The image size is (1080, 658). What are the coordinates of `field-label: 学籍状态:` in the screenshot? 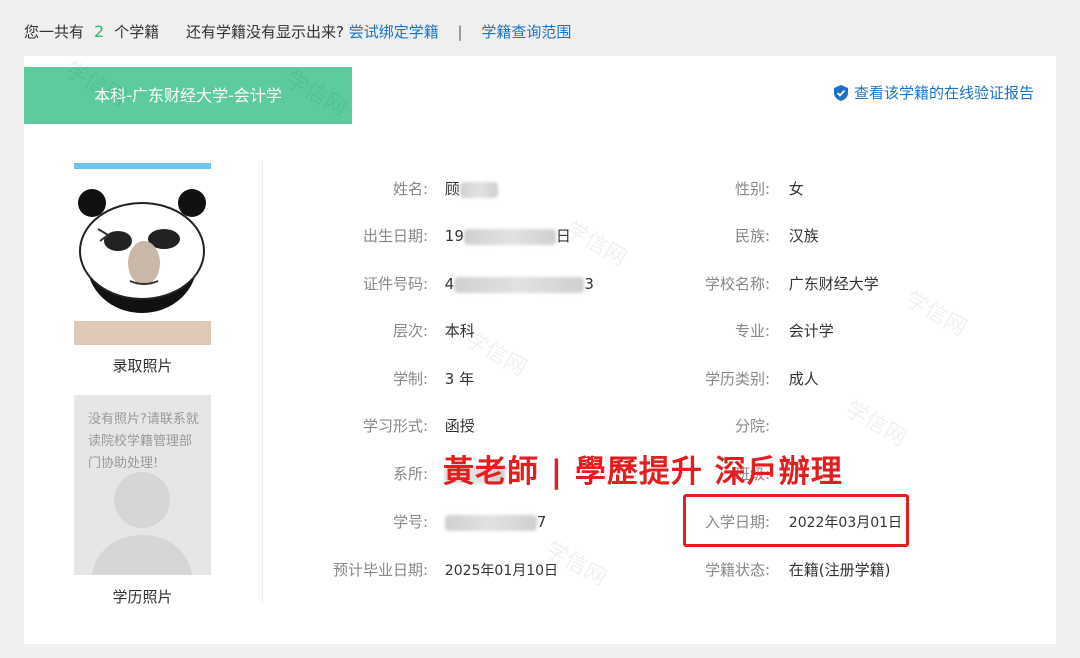 It's located at (737, 570).